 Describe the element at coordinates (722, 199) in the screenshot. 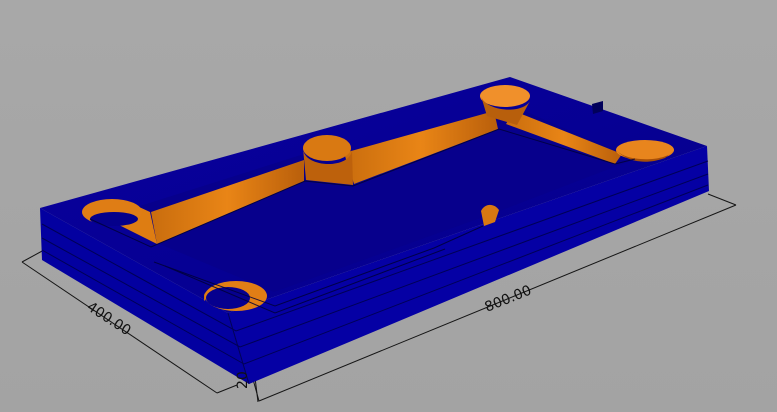

I see `length-extension-right` at that location.